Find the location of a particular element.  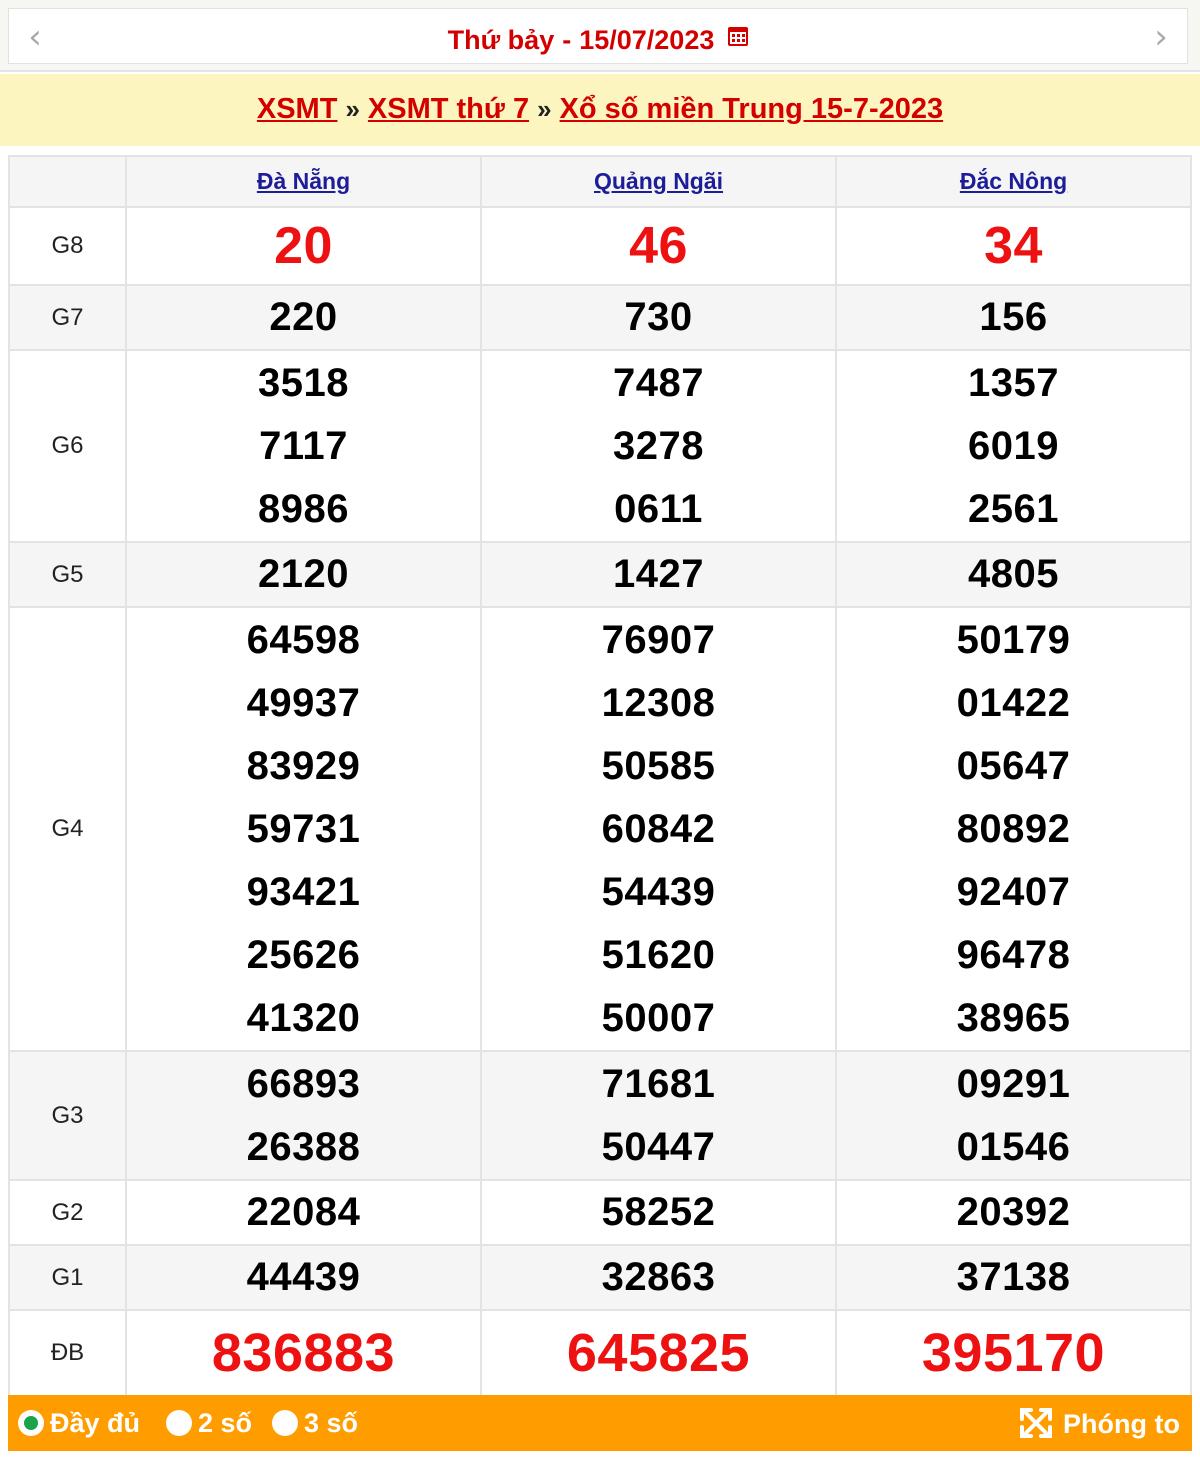

breadcrumb-link-xo-so-mien-trung: Xổ số miền Trung 15-7-2023 is located at coordinates (752, 109).